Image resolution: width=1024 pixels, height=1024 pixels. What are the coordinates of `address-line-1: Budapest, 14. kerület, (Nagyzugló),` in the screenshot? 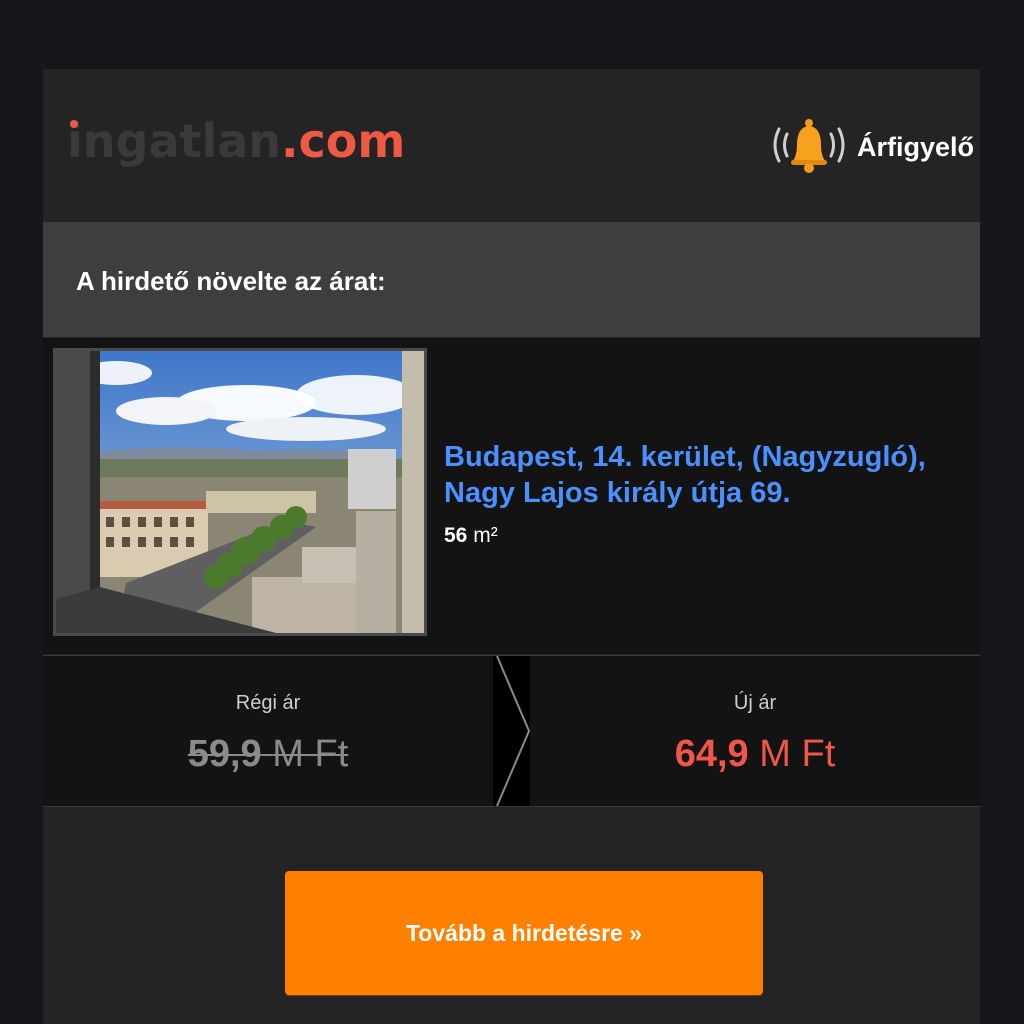 It's located at (685, 457).